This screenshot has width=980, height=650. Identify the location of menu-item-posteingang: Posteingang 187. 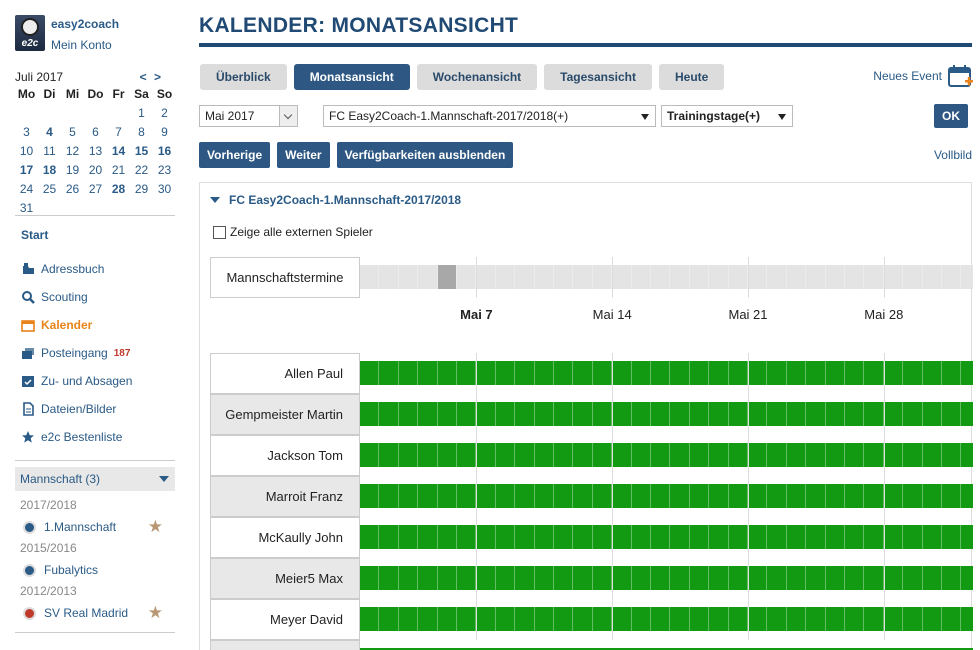
(98, 353).